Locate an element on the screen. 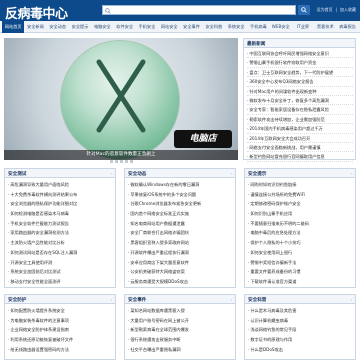 The height and width of the screenshot is (360, 360). set-homepage-link: 设为首页 is located at coordinates (325, 10).